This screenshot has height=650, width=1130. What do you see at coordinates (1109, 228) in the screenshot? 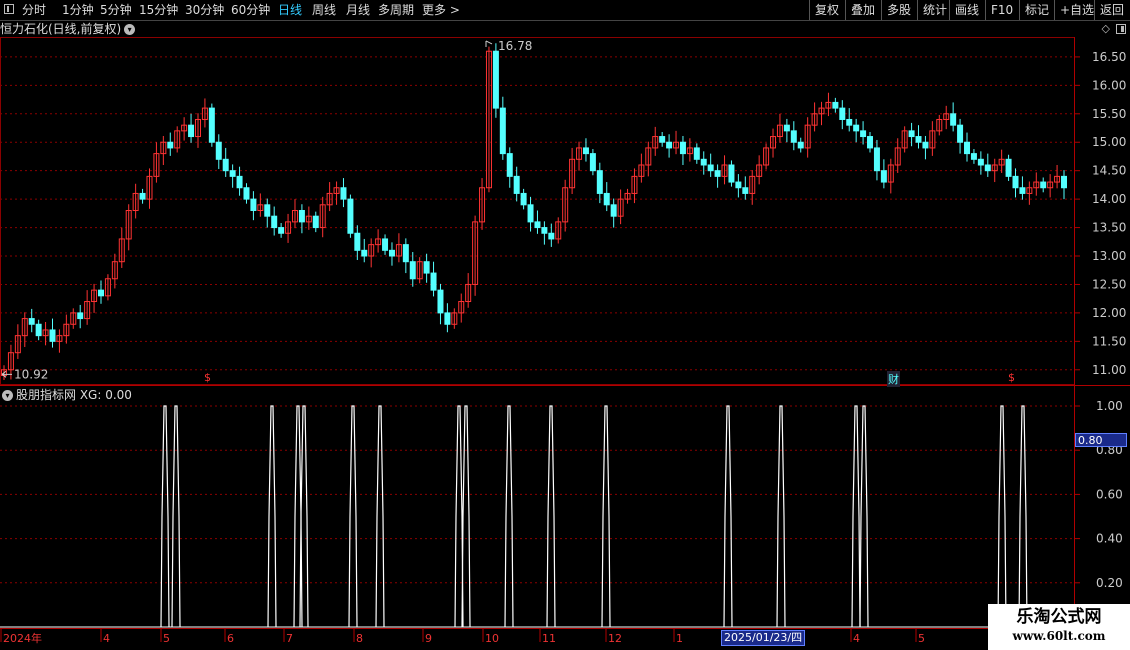
I see `price-tick-label: 13.50` at bounding box center [1109, 228].